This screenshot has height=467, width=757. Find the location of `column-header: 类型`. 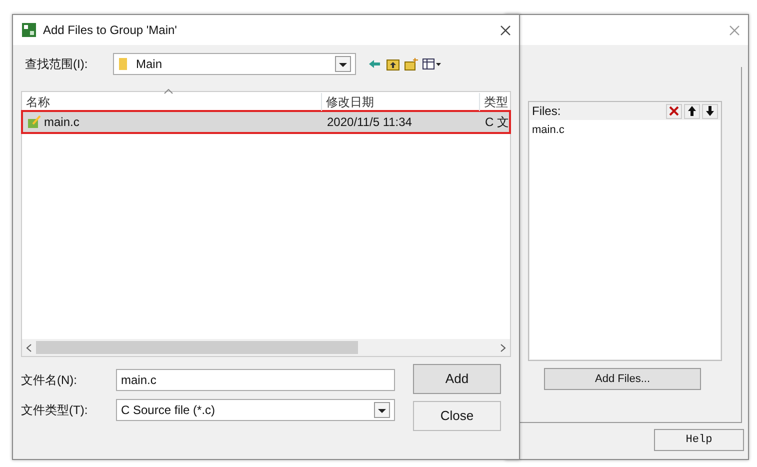

column-header: 类型 is located at coordinates (495, 102).